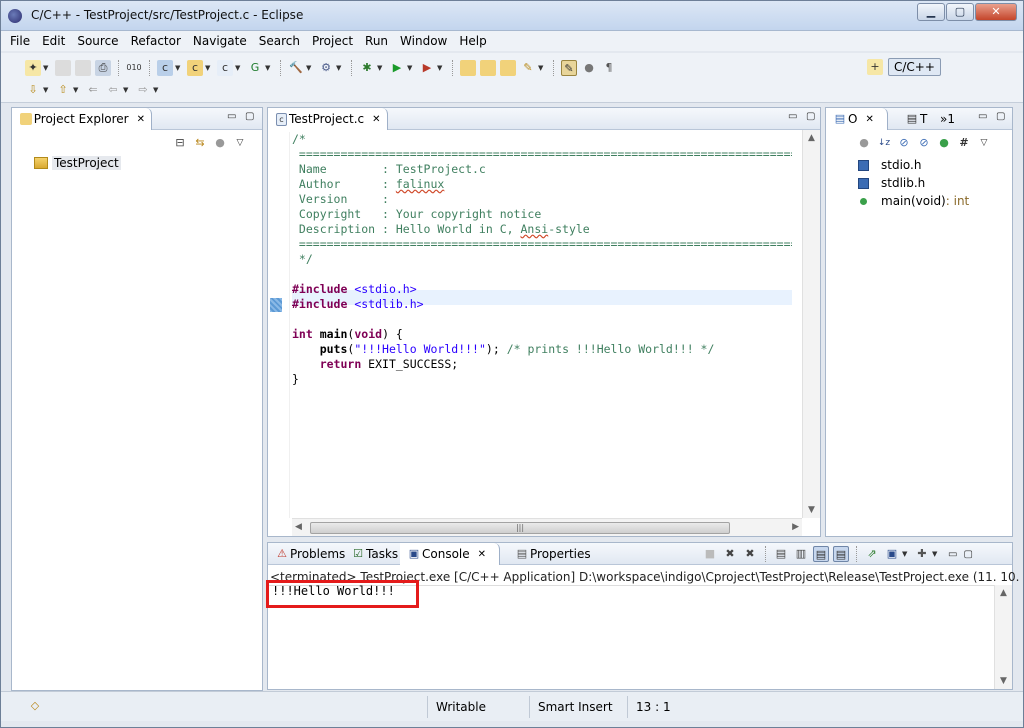  I want to click on minimize-button: ▁, so click(931, 12).